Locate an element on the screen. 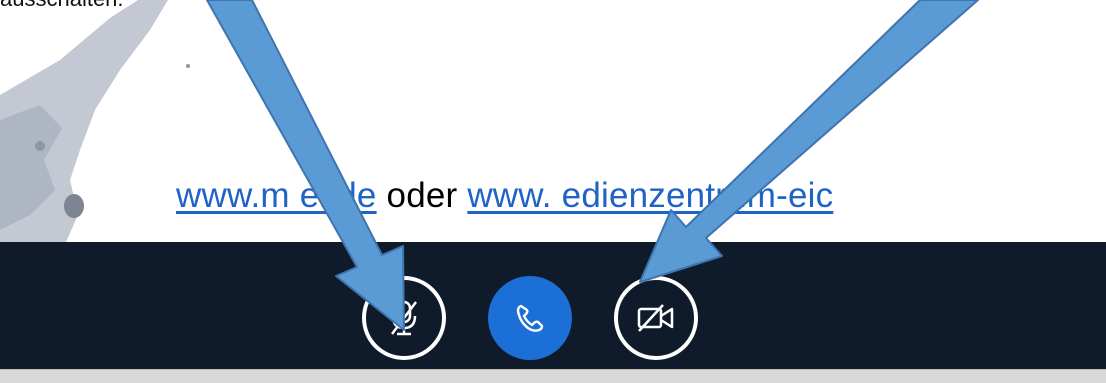 The image size is (1106, 383). microphone-muted-icon is located at coordinates (404, 318).